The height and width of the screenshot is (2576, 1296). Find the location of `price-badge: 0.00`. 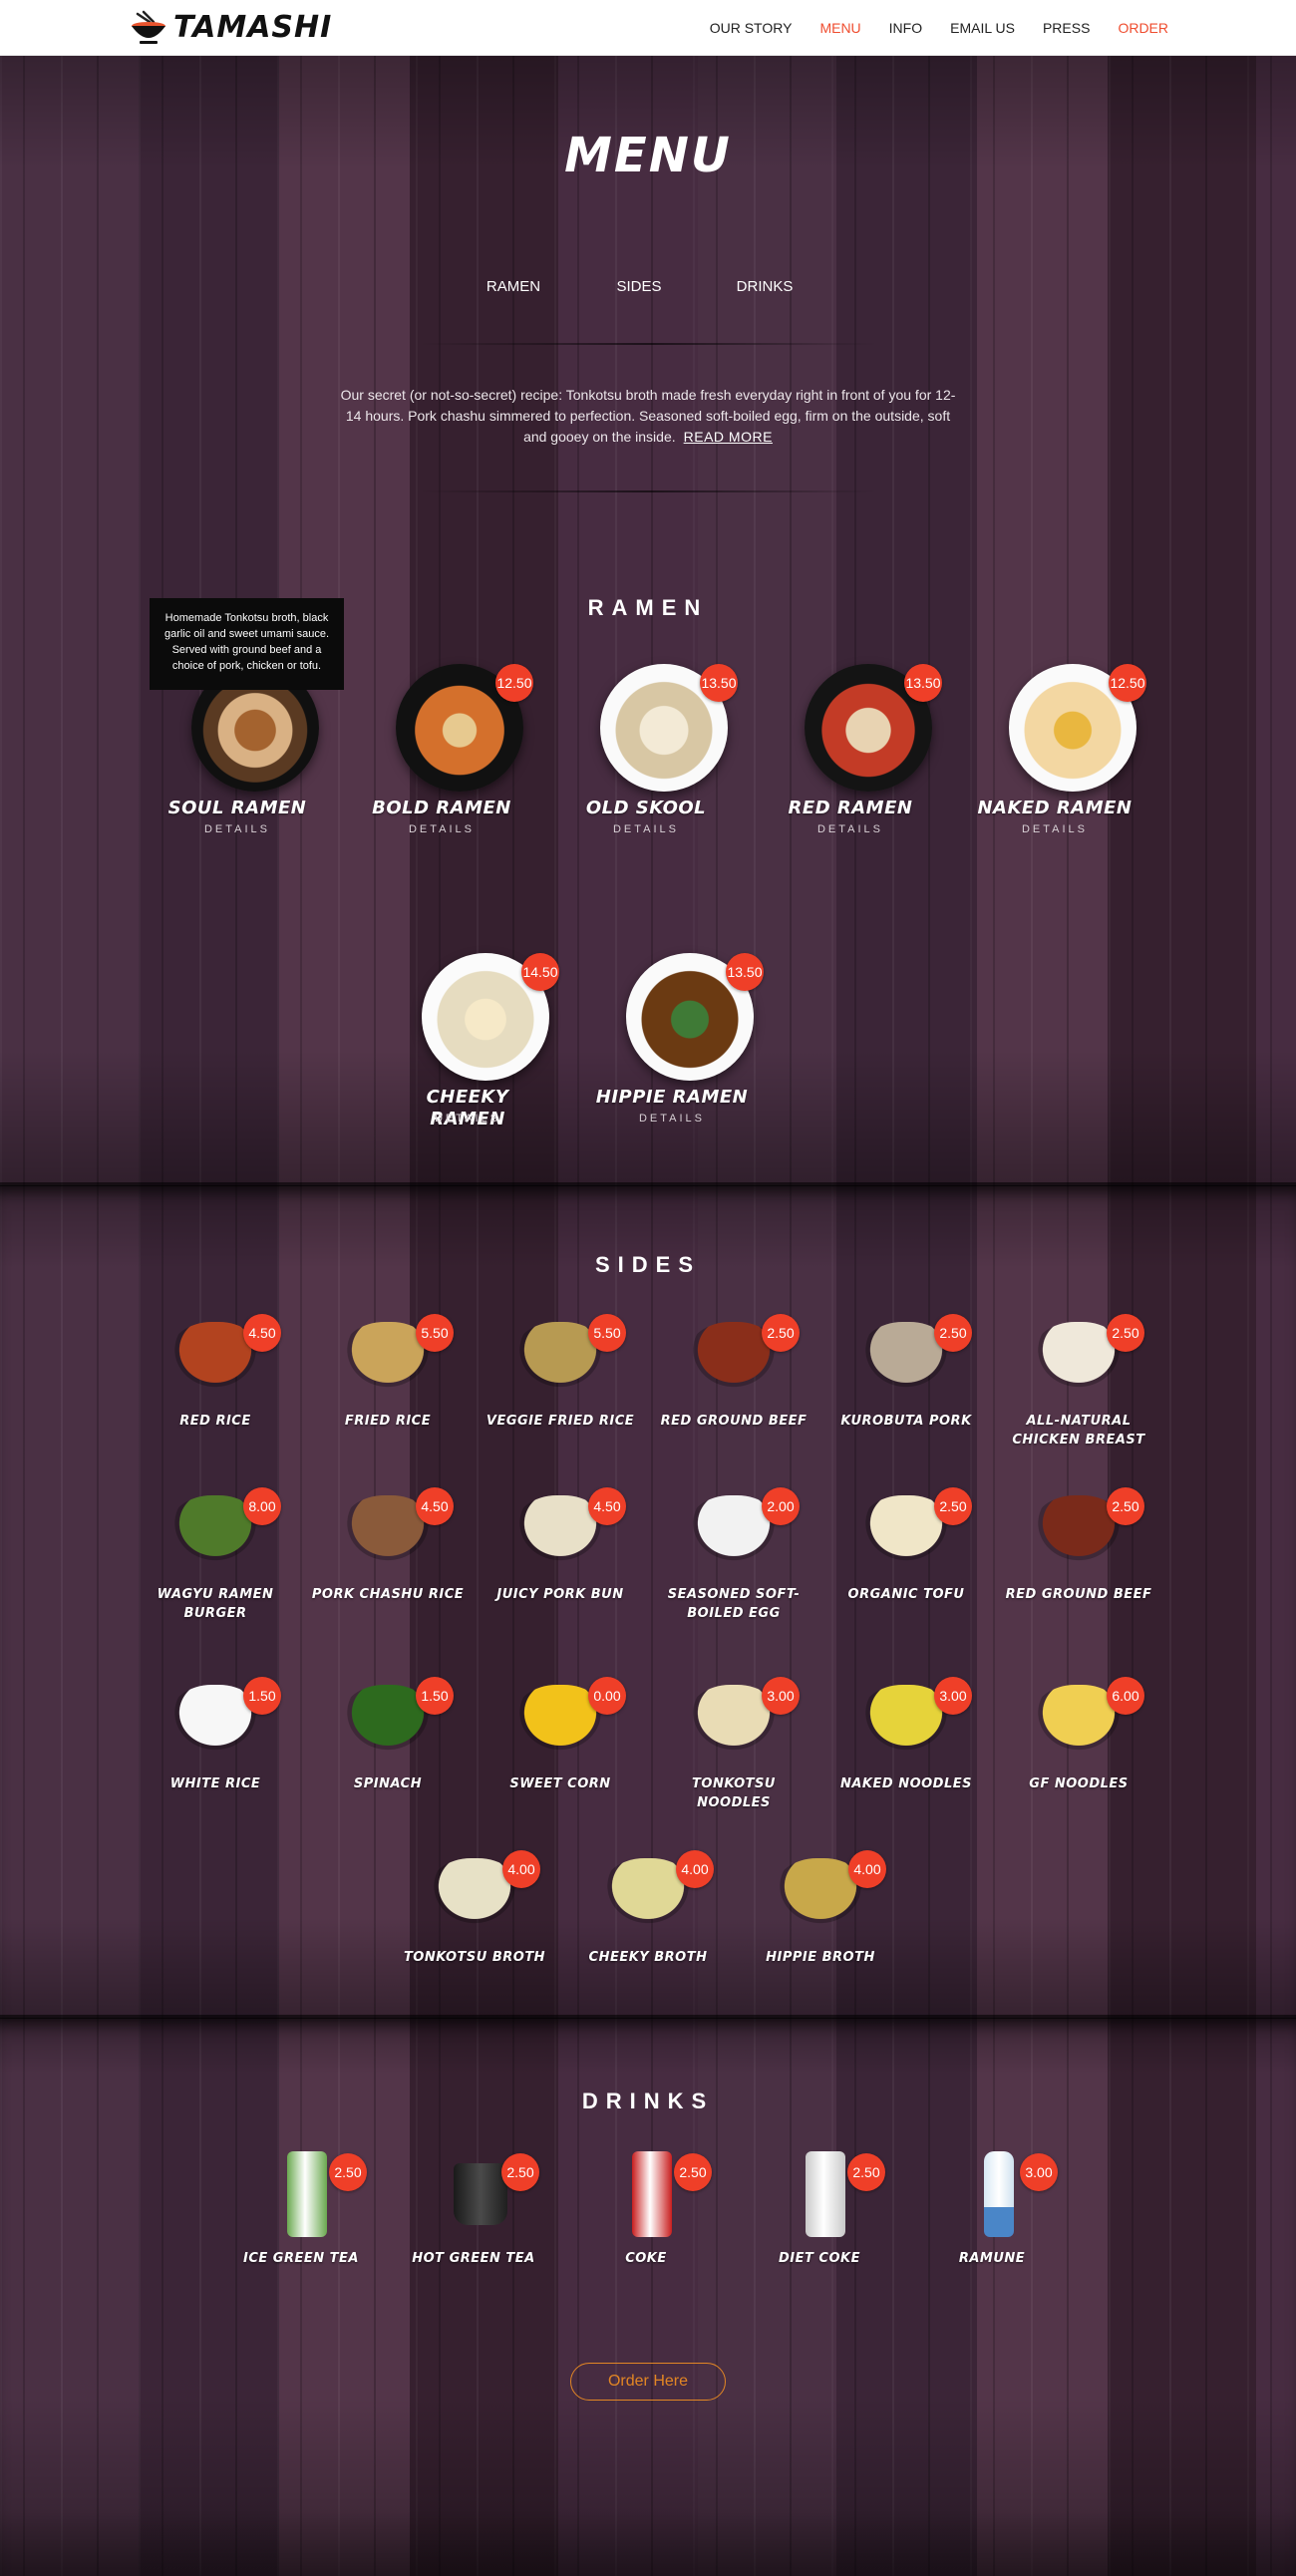

price-badge: 0.00 is located at coordinates (607, 1696).